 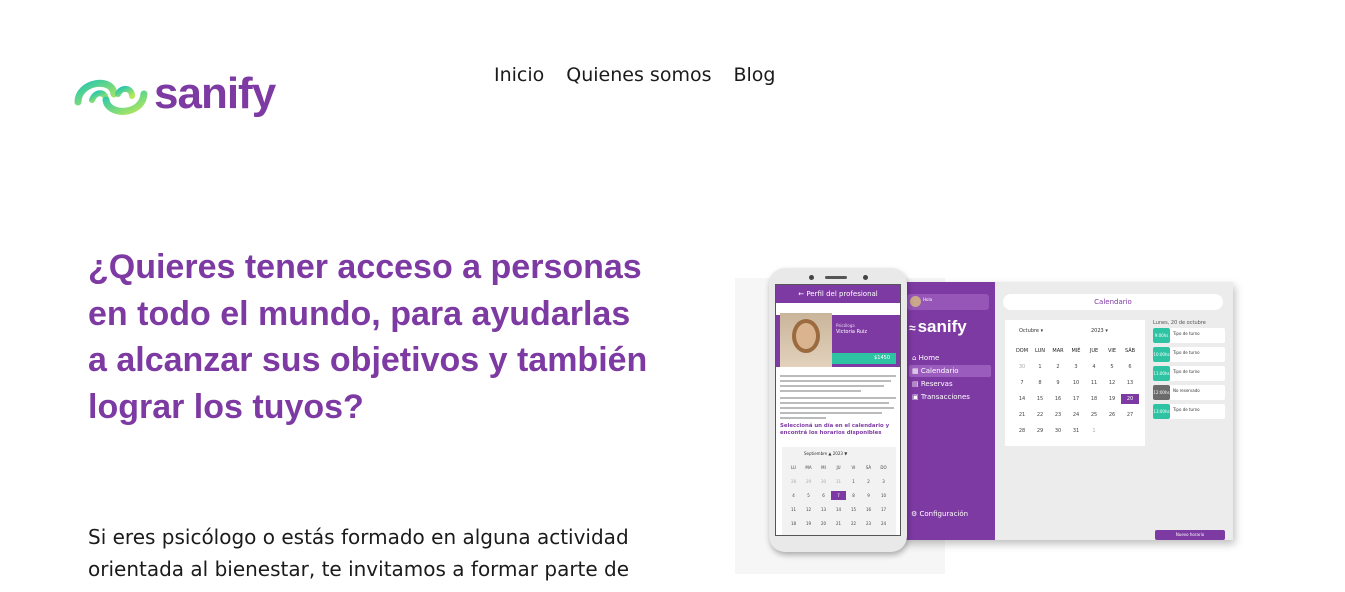 I want to click on weekday-label: LUN, so click(x=1040, y=351).